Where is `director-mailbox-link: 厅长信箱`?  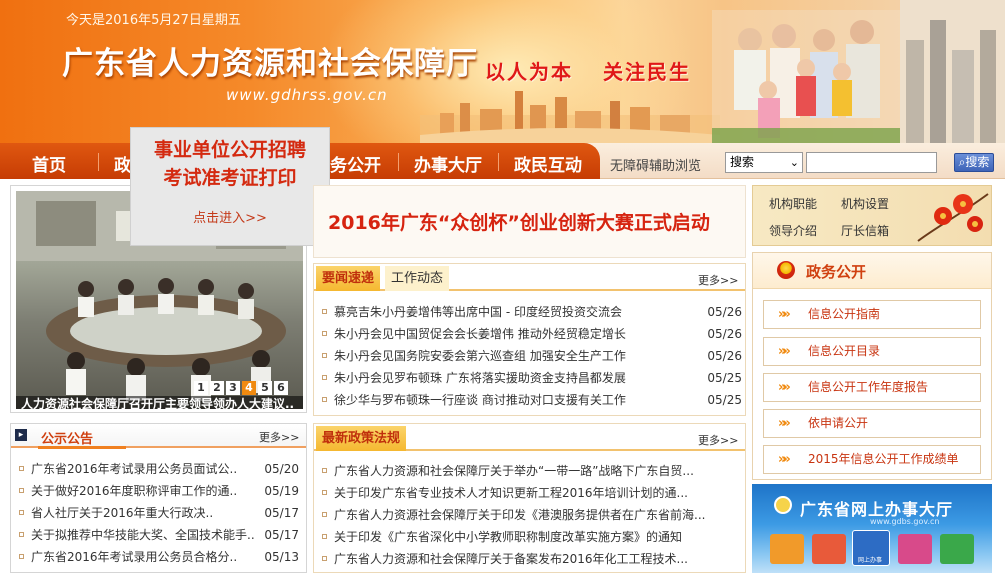
director-mailbox-link: 厅长信箱 is located at coordinates (865, 230).